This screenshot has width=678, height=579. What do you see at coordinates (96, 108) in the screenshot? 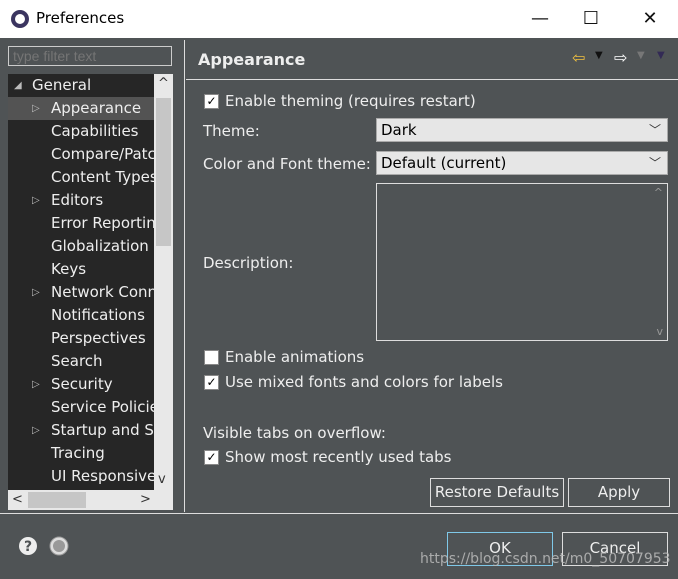
I see `tree-item-label: Appearance` at bounding box center [96, 108].